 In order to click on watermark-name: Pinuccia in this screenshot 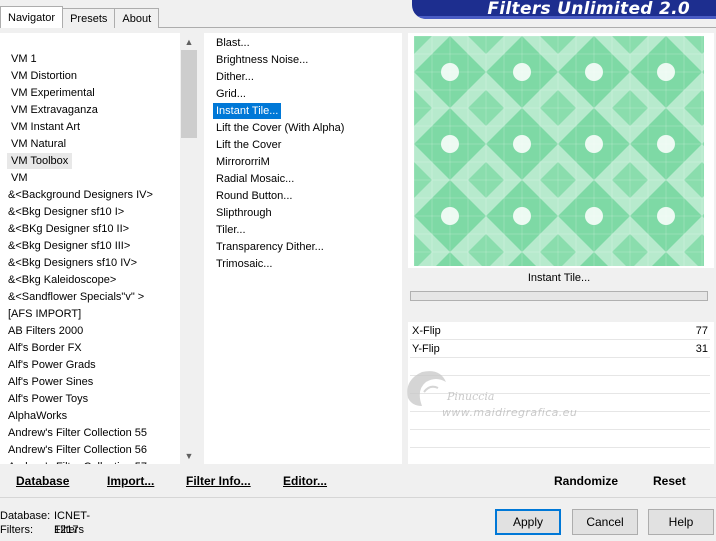, I will do `click(471, 396)`.